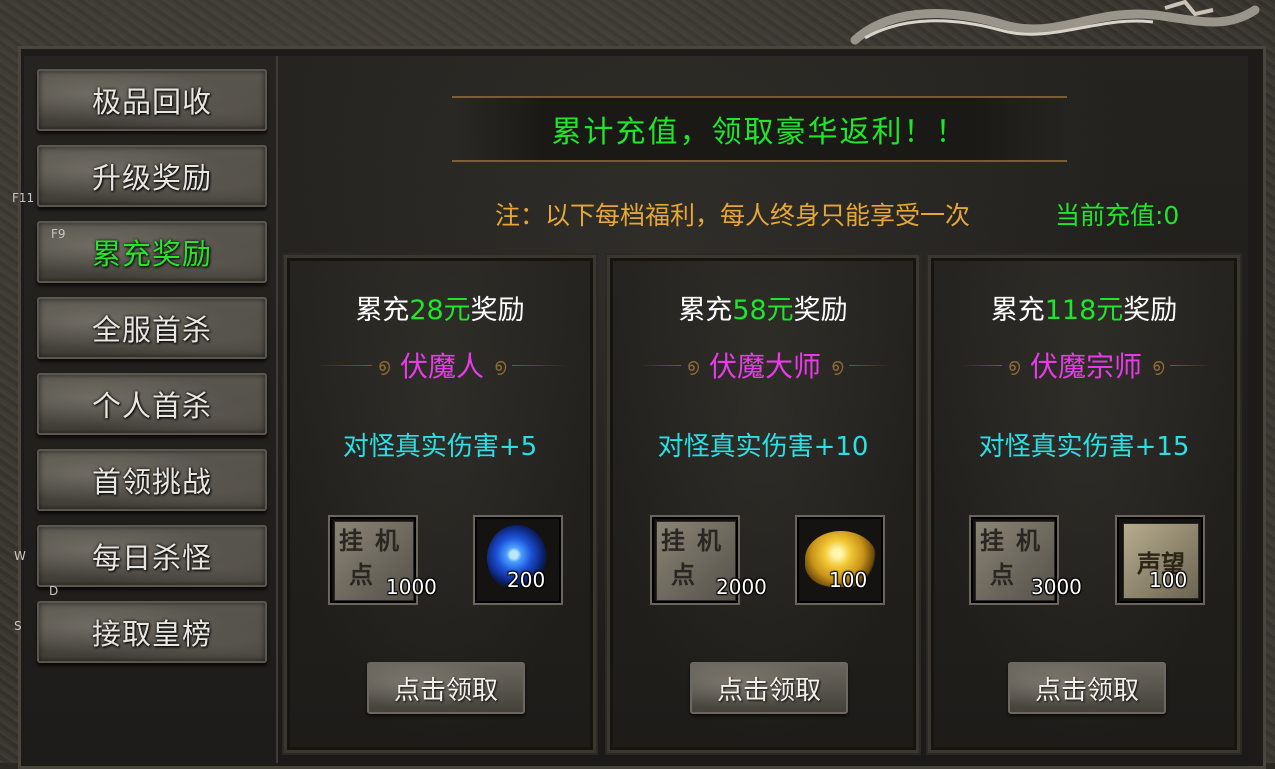  Describe the element at coordinates (152, 176) in the screenshot. I see `sidebar-item-level-reward: 升级奖励` at that location.